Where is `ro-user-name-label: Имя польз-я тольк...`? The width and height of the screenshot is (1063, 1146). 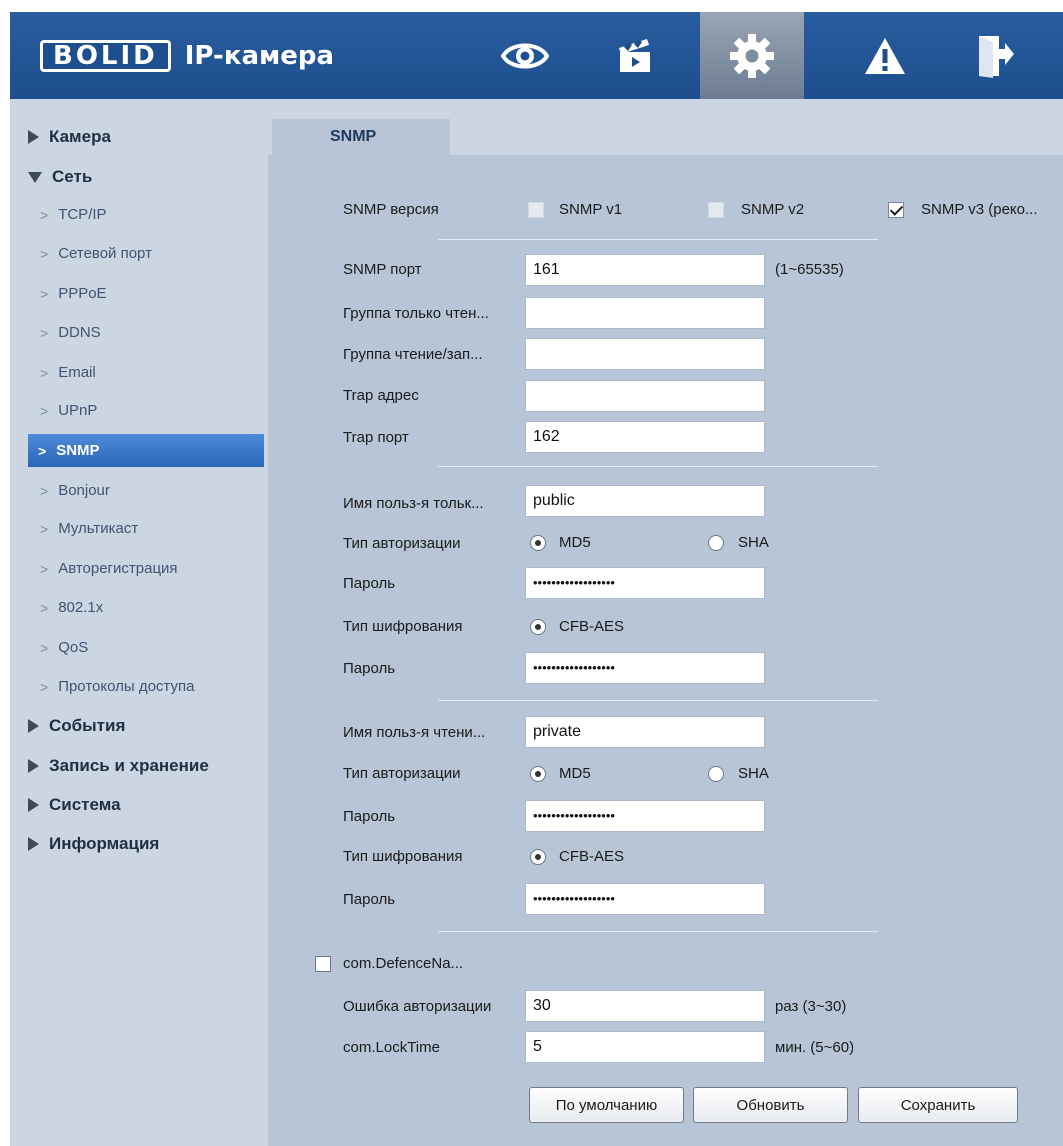 ro-user-name-label: Имя польз-я тольк... is located at coordinates (413, 503).